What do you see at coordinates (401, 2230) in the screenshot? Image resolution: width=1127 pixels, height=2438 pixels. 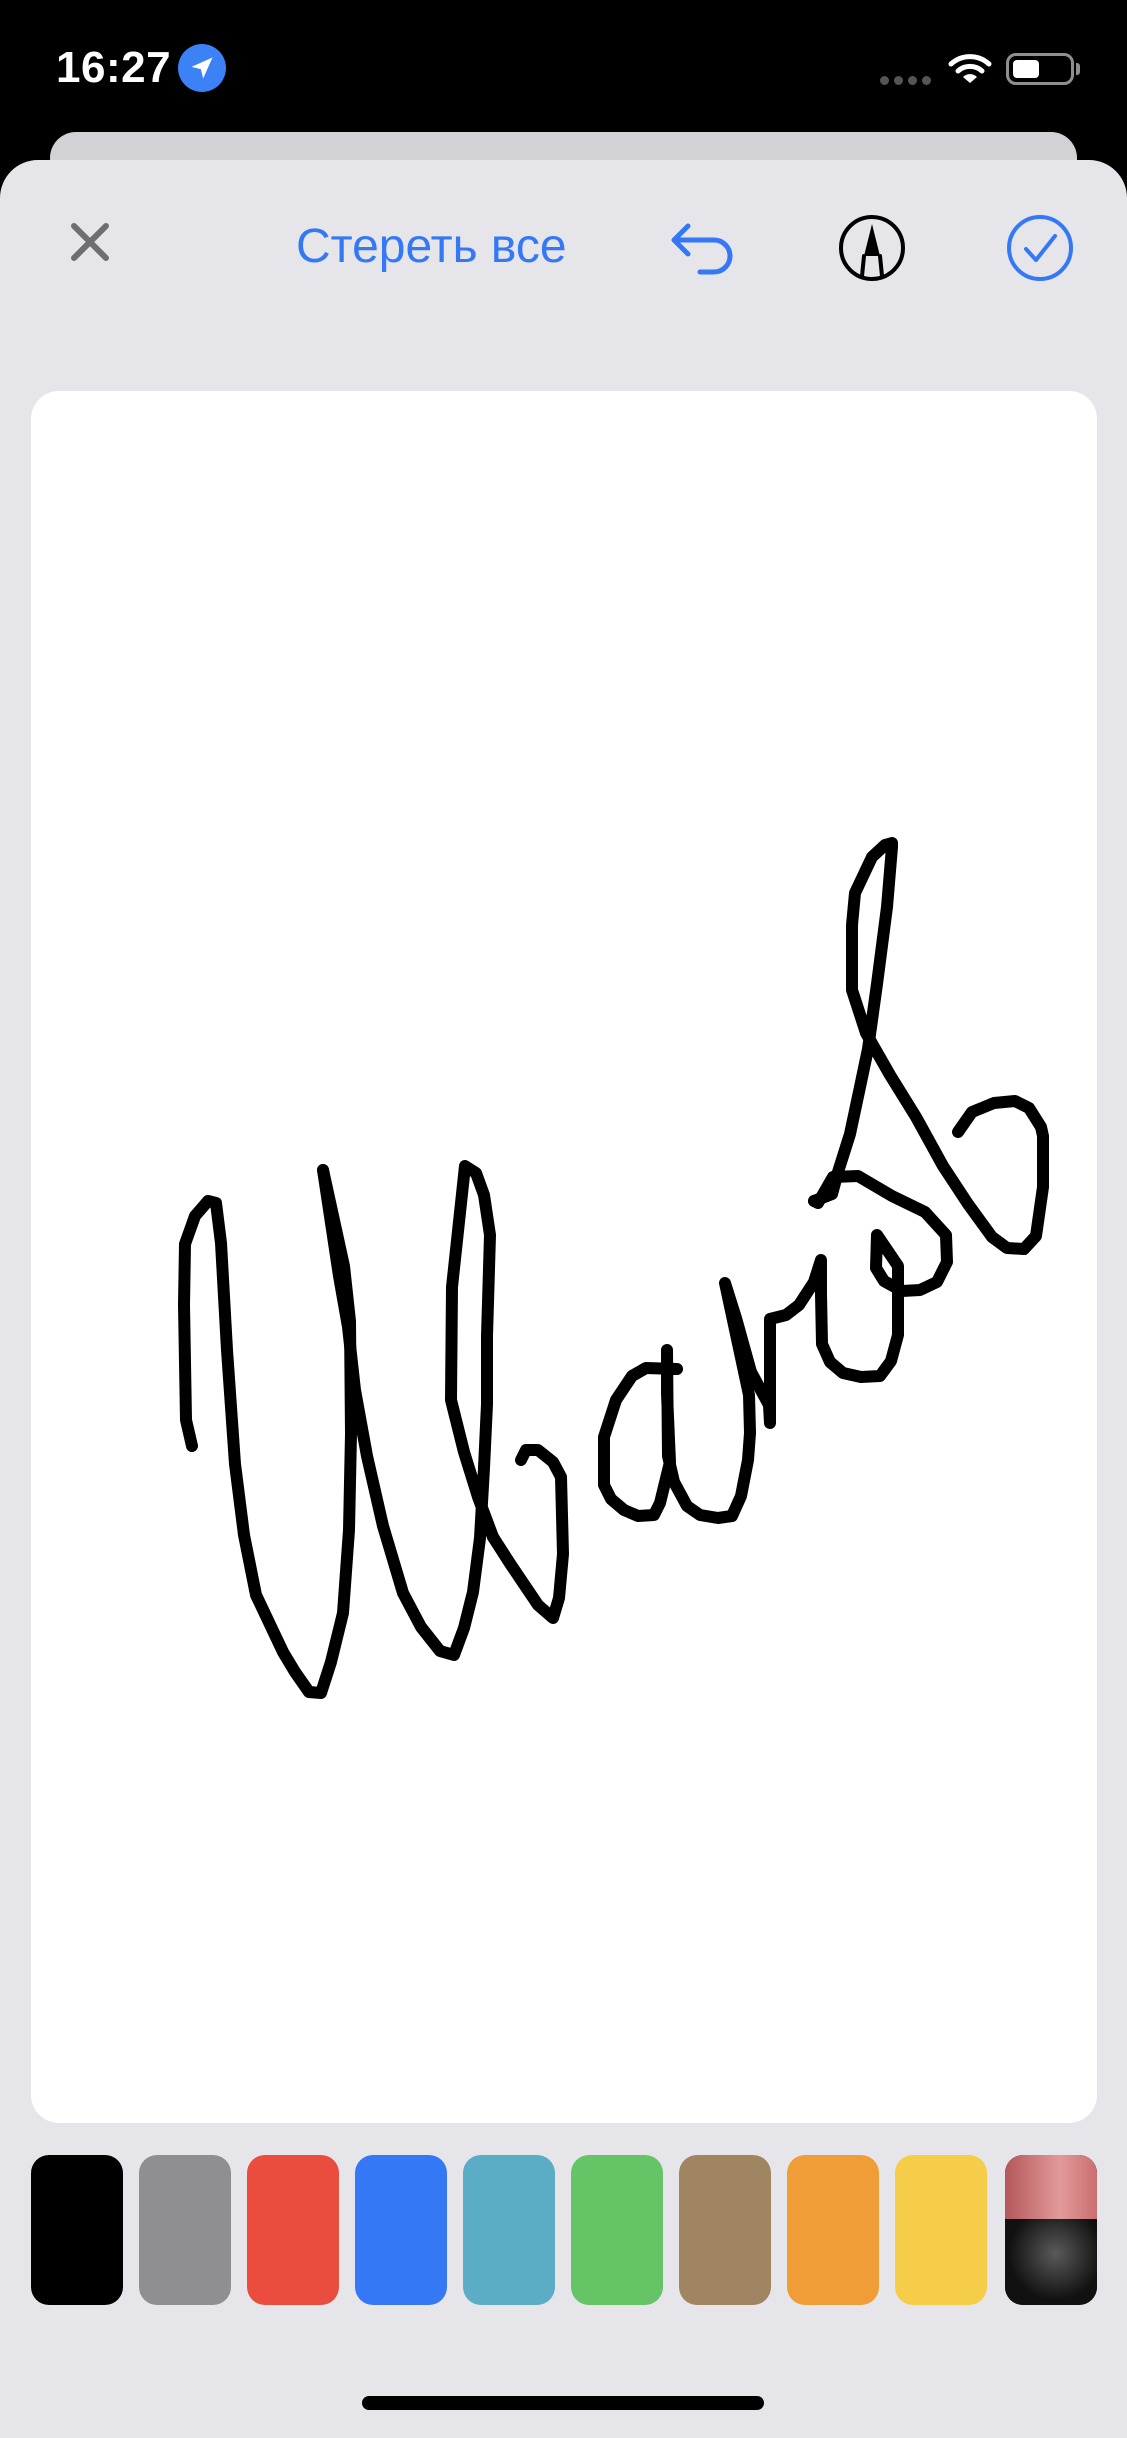 I see `color-swatch-blue` at bounding box center [401, 2230].